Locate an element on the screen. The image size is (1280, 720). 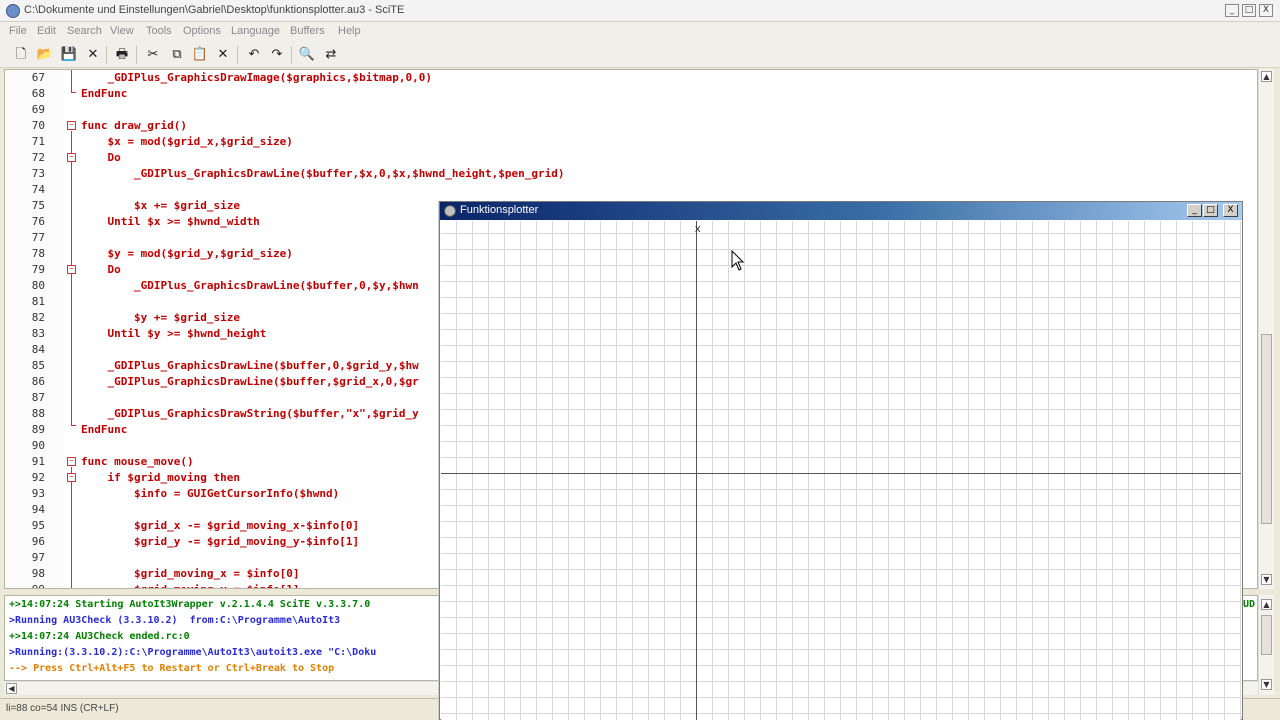
code-text: $grid_y -= $grid_moving_y-$info[1] is located at coordinates (220, 541).